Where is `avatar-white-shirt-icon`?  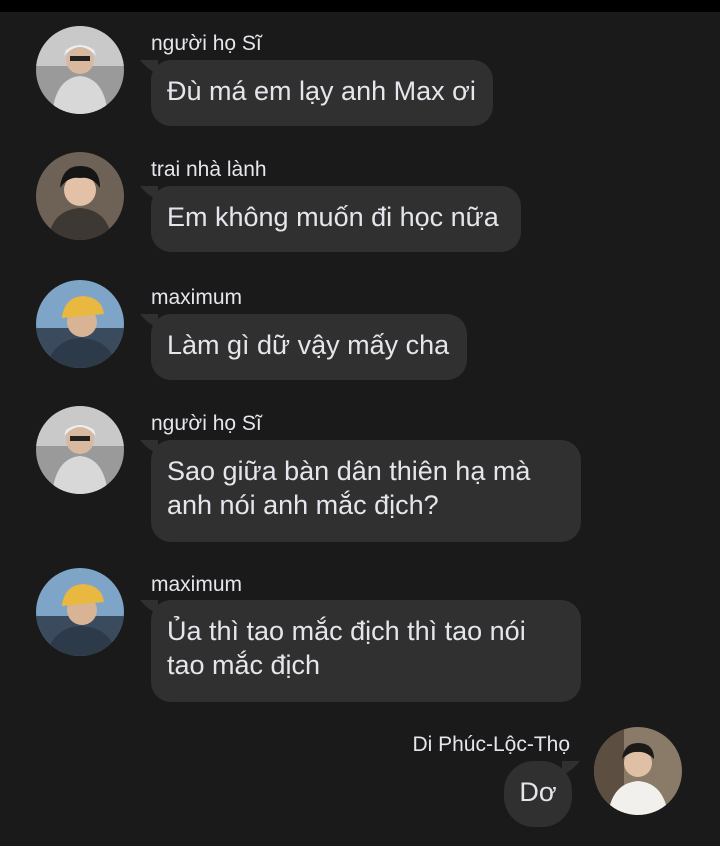 avatar-white-shirt-icon is located at coordinates (638, 771).